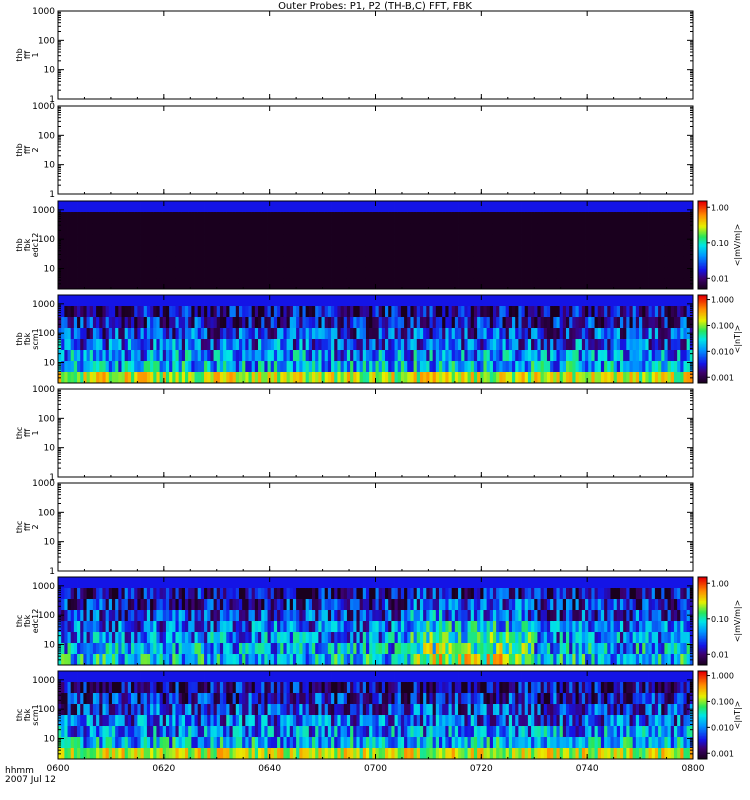 This screenshot has height=800, width=750. Describe the element at coordinates (27, 433) in the screenshot. I see `panel-ylabel: thcfff1` at that location.